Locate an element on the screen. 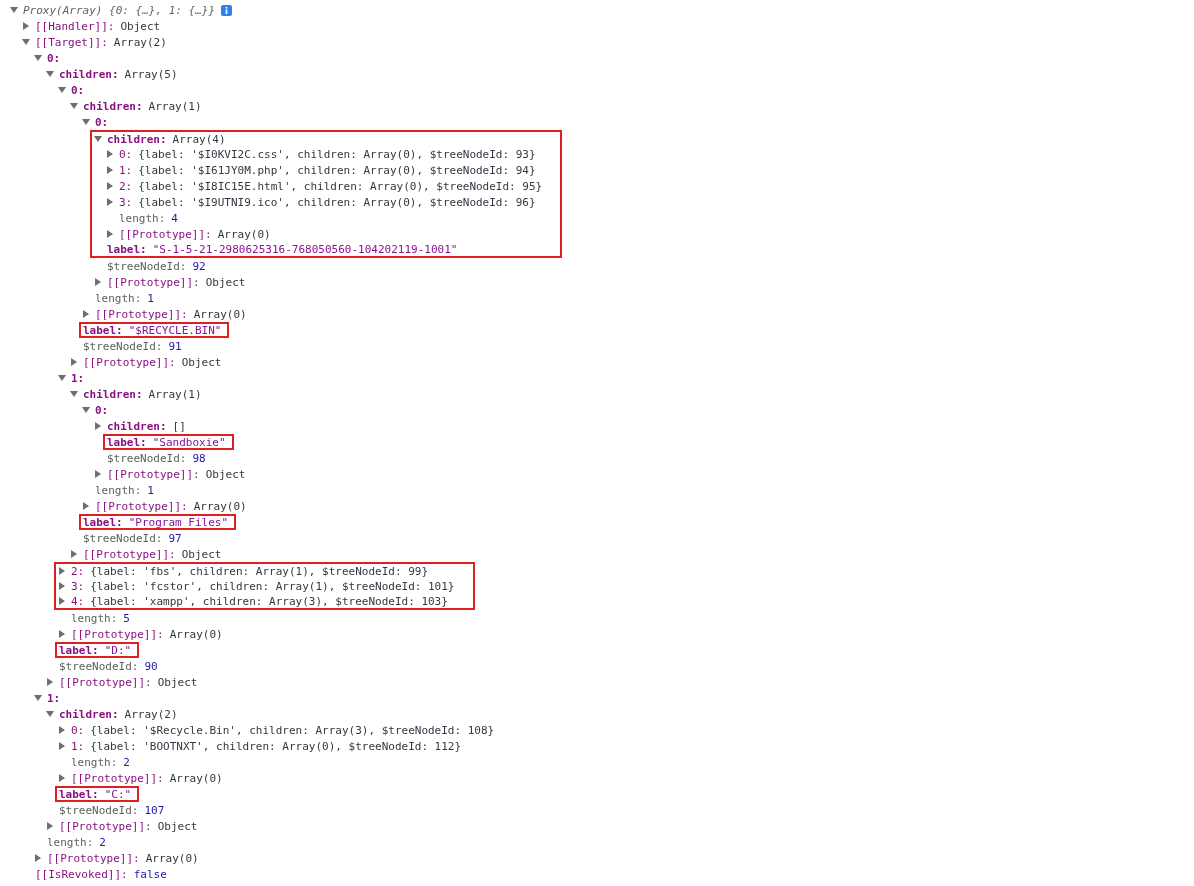  property-key: 3: is located at coordinates (78, 586).